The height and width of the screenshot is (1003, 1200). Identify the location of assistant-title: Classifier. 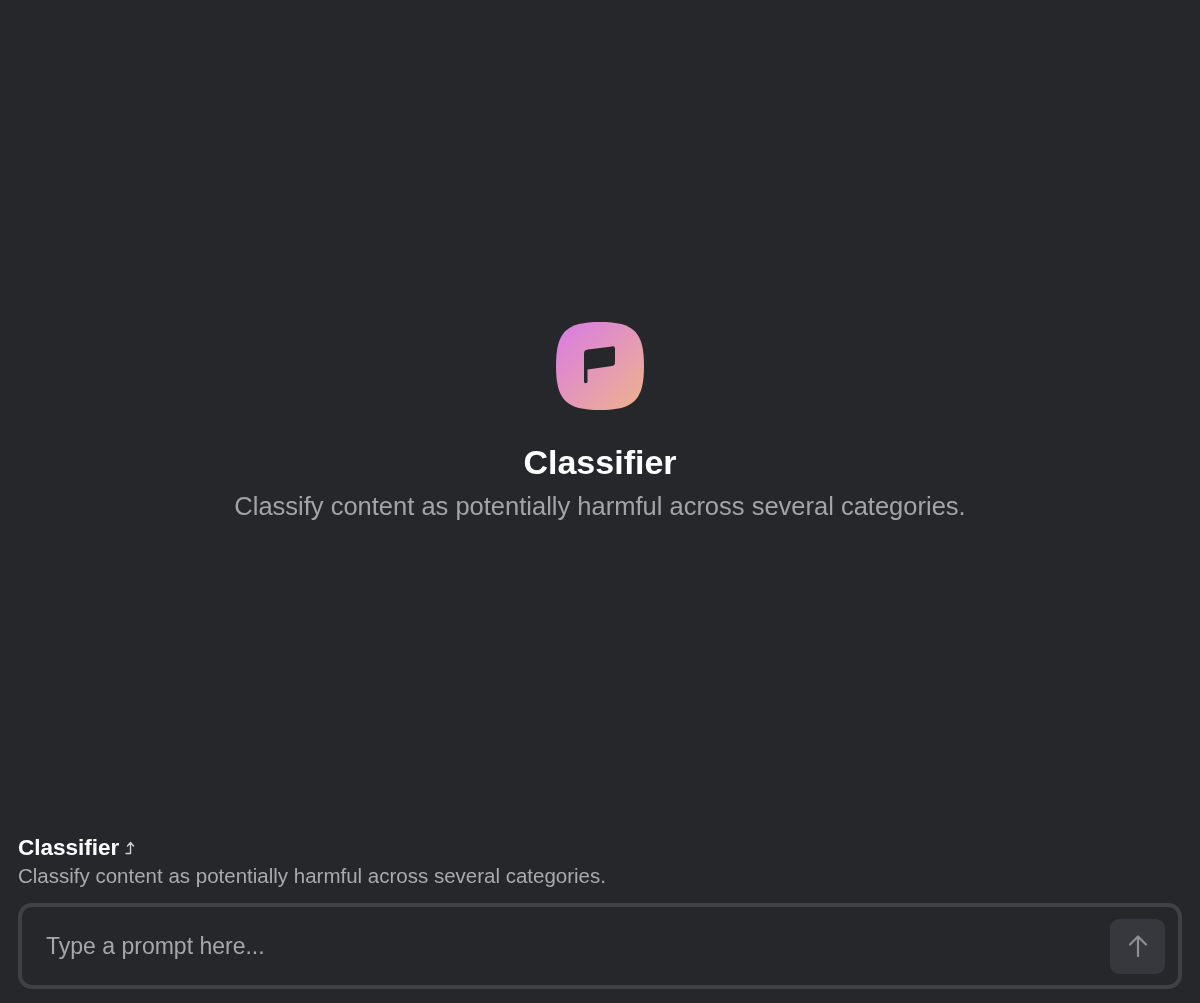
(600, 461).